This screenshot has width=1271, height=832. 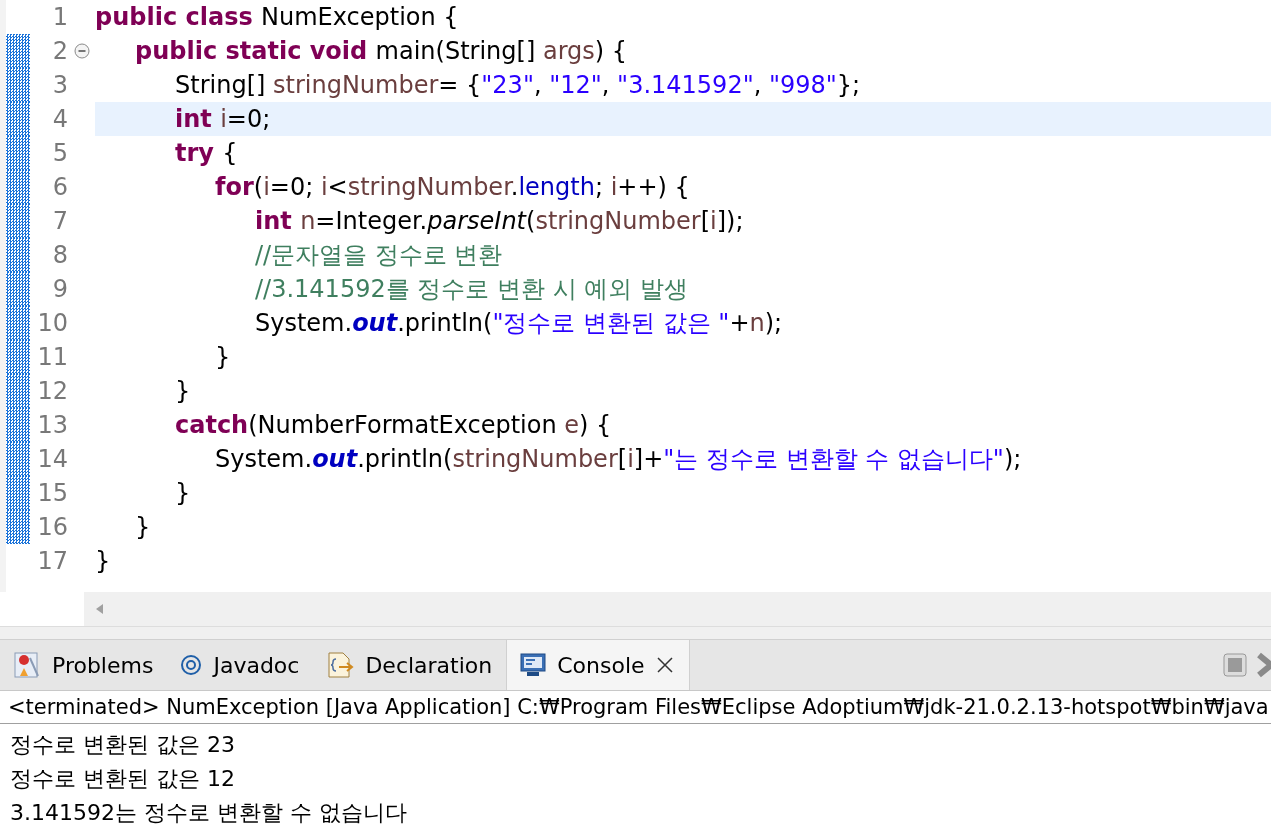 What do you see at coordinates (52, 391) in the screenshot?
I see `line-number: 12` at bounding box center [52, 391].